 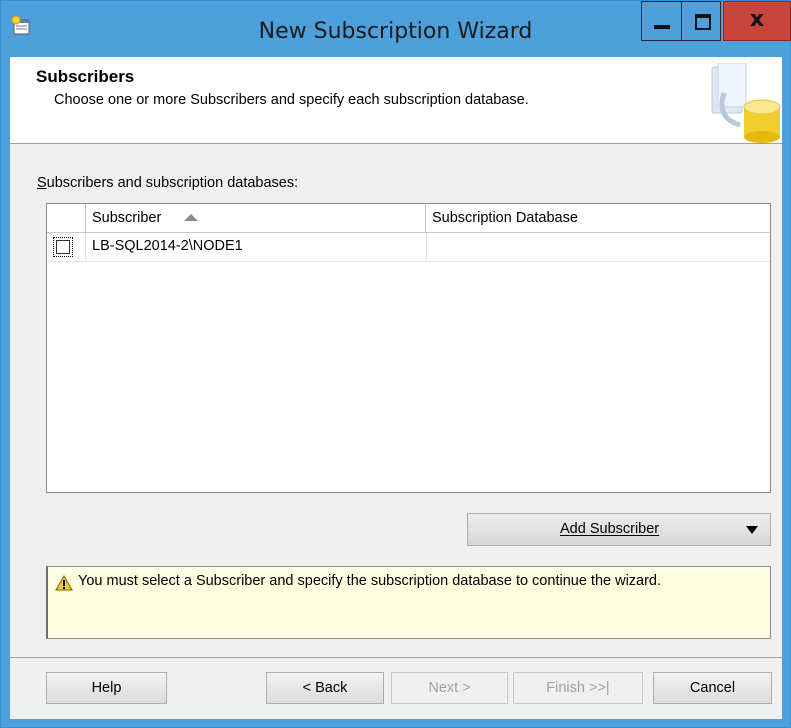 I want to click on help-button-label: Help, so click(x=106, y=688).